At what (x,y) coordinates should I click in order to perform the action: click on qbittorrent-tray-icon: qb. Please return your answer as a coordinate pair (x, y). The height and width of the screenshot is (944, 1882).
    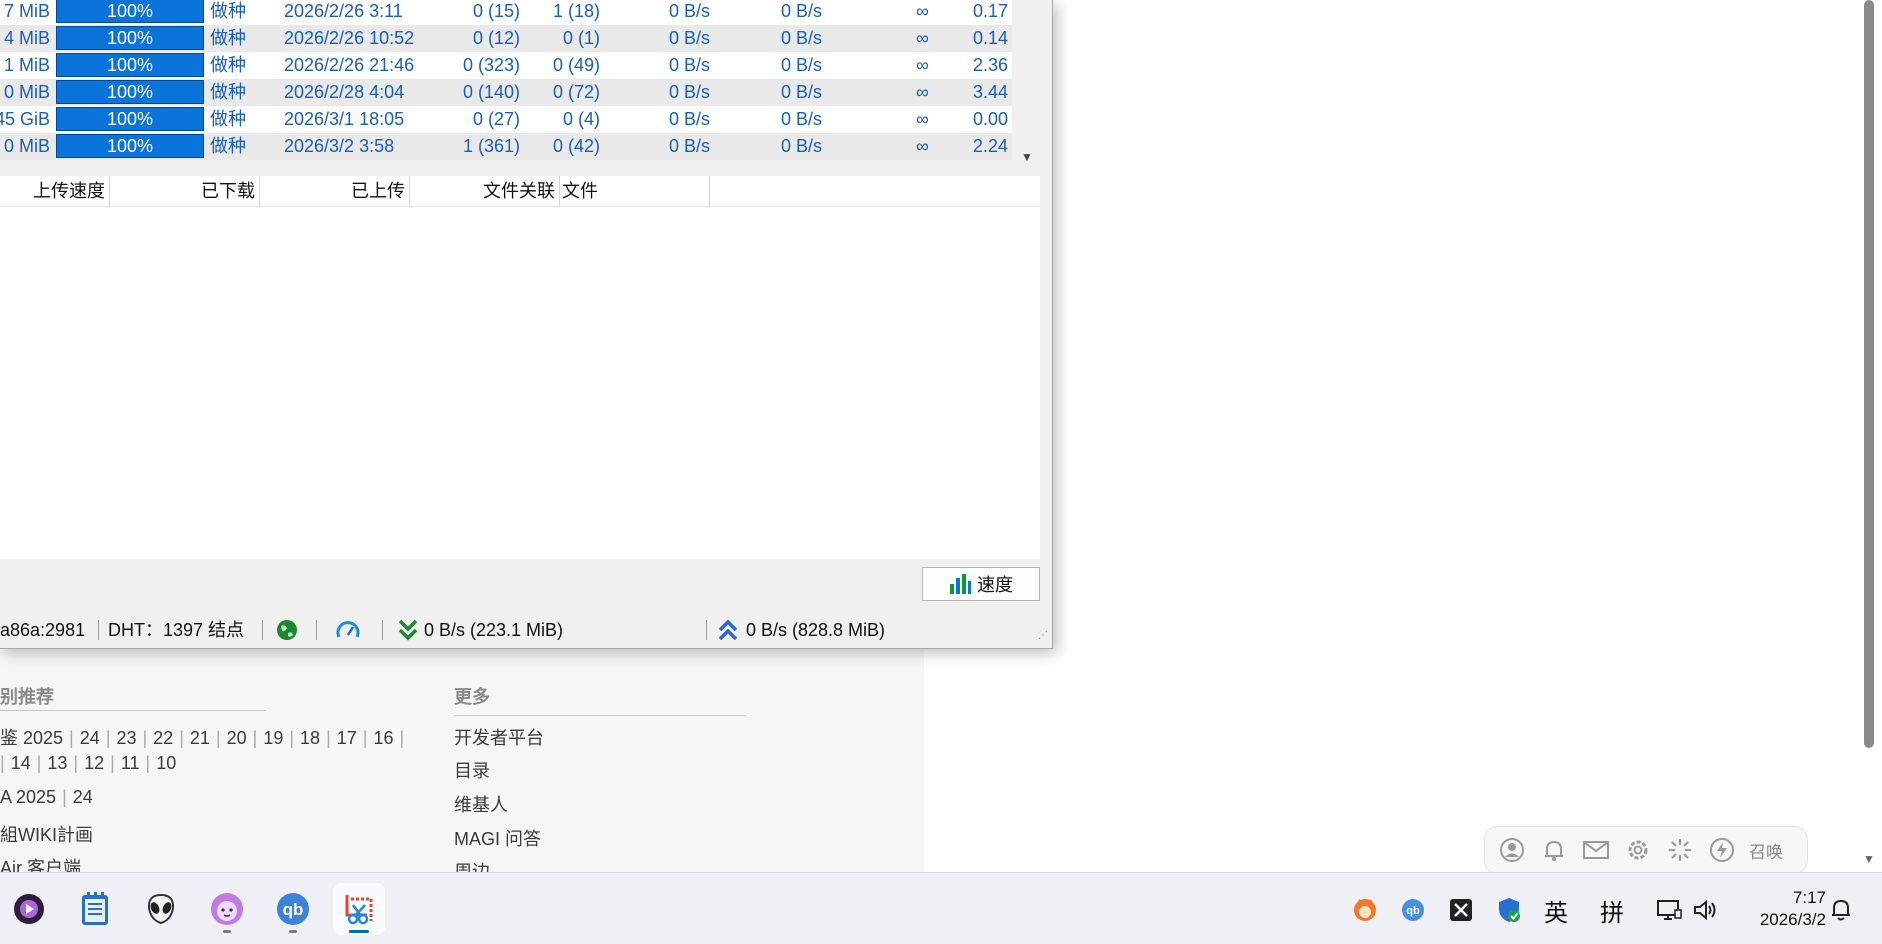
    Looking at the image, I should click on (1413, 910).